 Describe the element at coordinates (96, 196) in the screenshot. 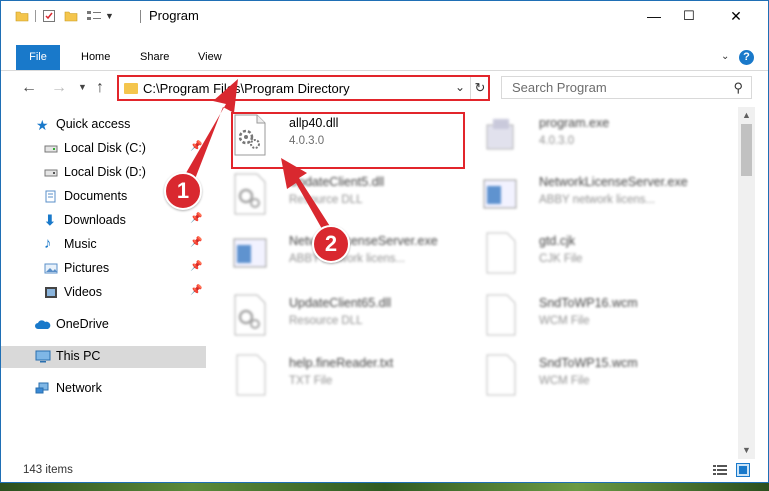

I see `sidebar-item-label: Documents` at that location.